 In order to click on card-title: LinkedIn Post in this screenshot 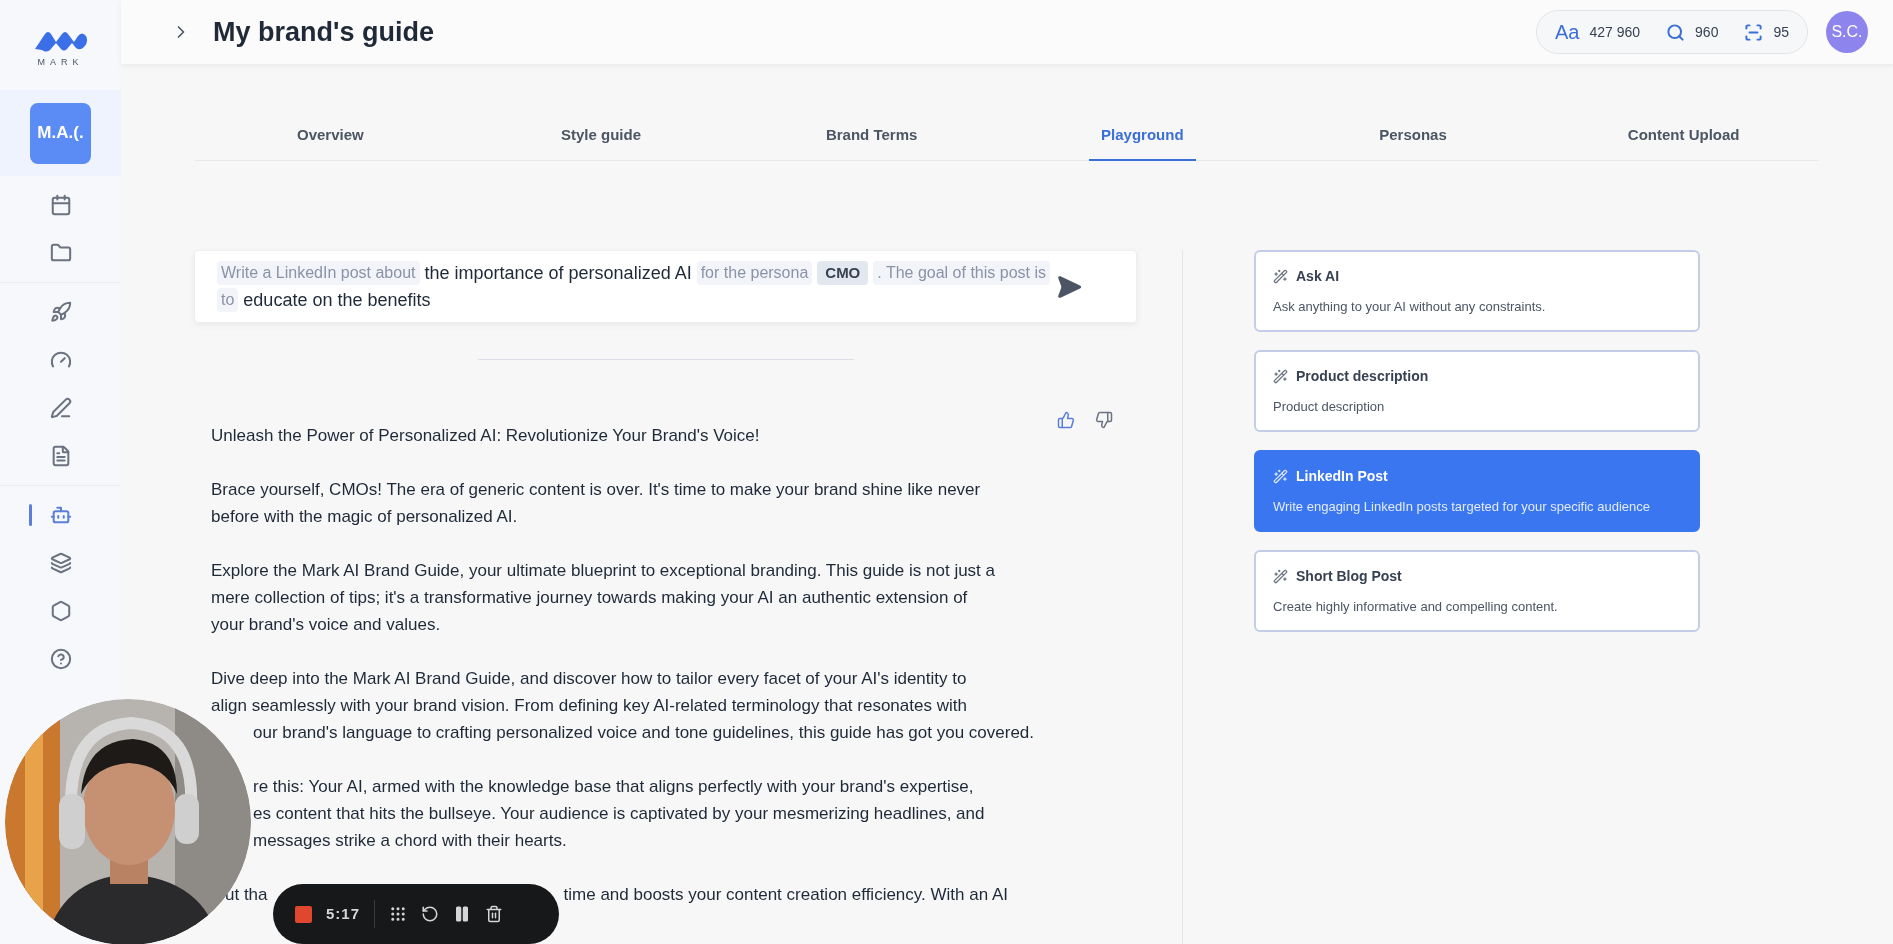, I will do `click(1342, 476)`.